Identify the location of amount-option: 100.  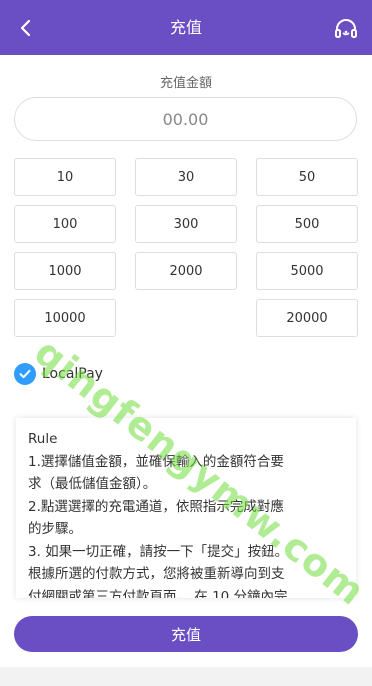
(65, 224).